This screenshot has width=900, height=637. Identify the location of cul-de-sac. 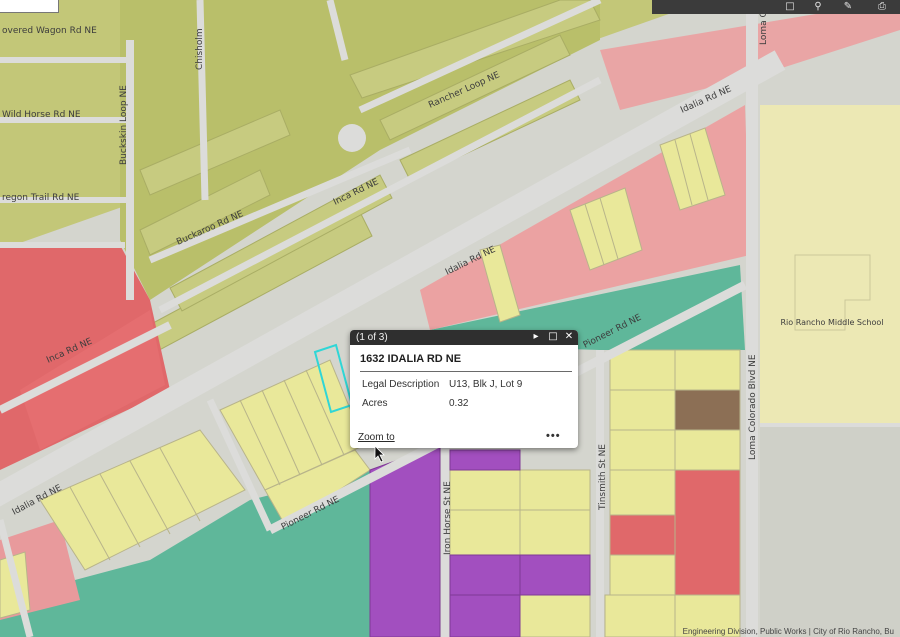
(352, 138).